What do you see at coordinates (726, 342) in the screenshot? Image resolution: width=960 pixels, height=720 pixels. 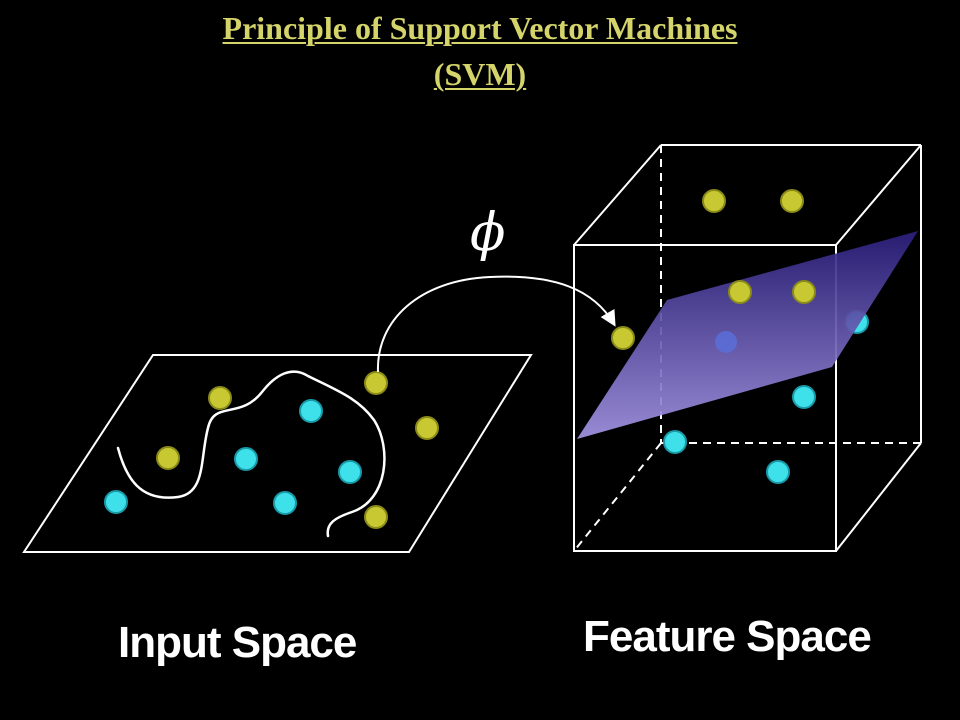 I see `class-b-point-behind-plane` at bounding box center [726, 342].